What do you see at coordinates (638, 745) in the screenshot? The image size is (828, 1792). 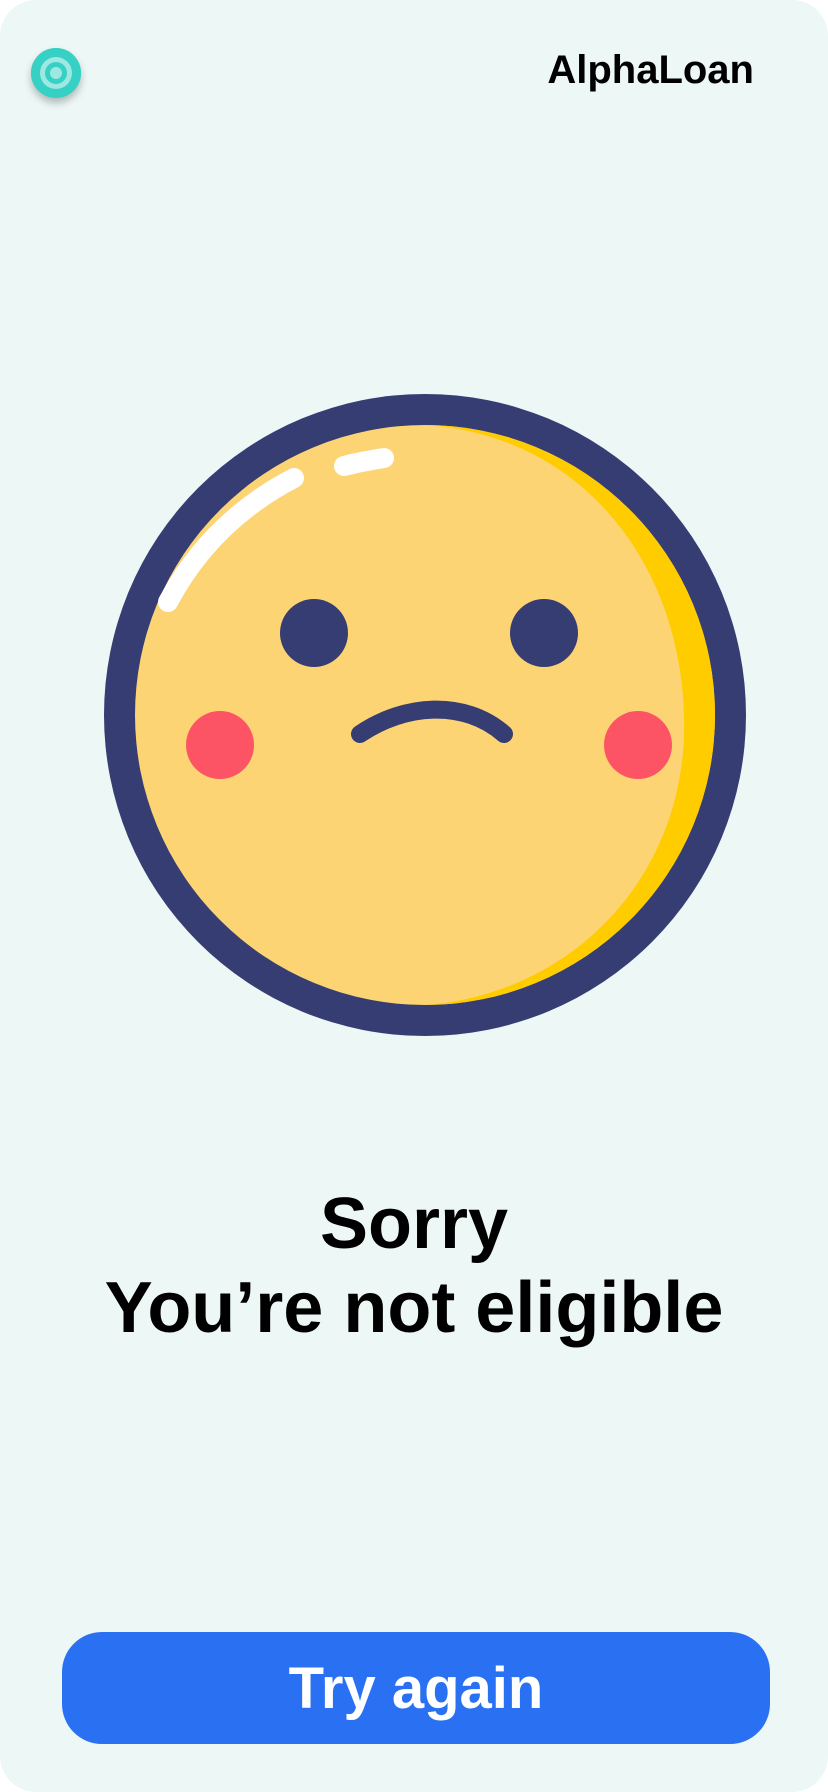 I see `emoji-right-cheek` at bounding box center [638, 745].